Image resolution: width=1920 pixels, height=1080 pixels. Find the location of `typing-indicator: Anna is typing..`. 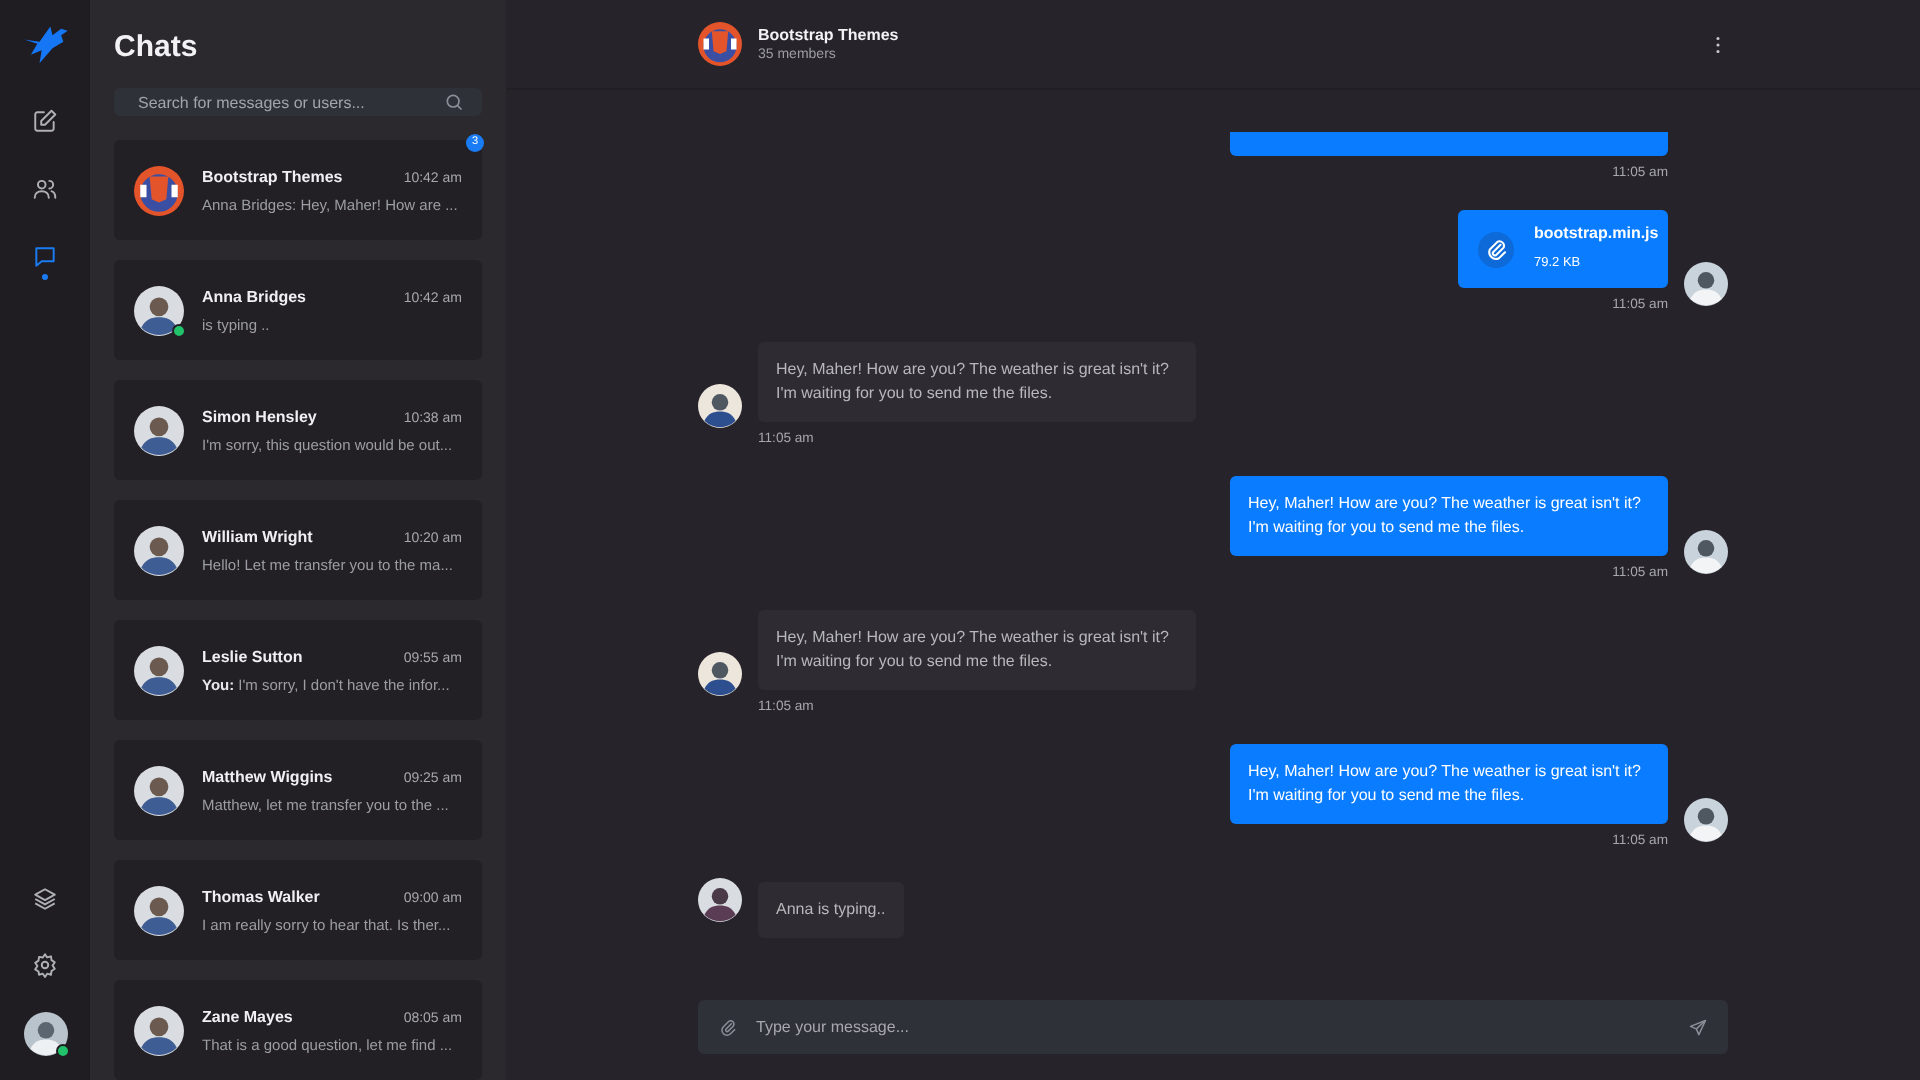

typing-indicator: Anna is typing.. is located at coordinates (831, 909).